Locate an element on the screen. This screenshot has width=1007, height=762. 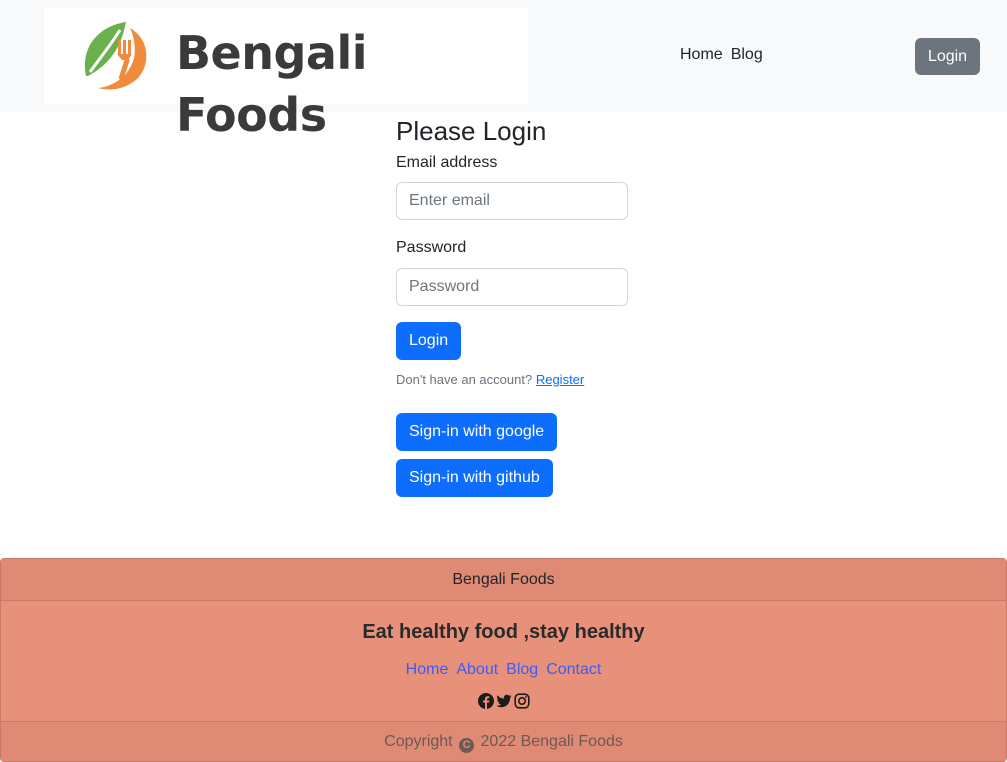
footer-contact-link: Contact is located at coordinates (573, 670).